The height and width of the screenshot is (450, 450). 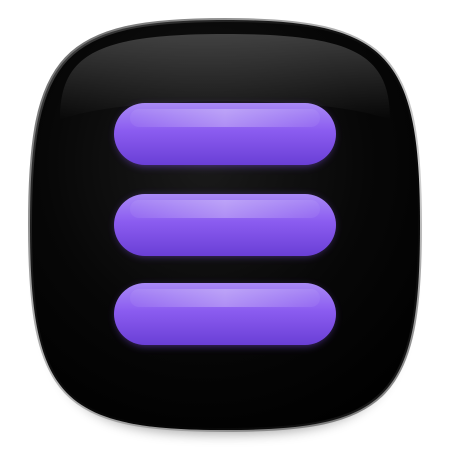 I want to click on menu-bar-bottom, so click(x=225, y=314).